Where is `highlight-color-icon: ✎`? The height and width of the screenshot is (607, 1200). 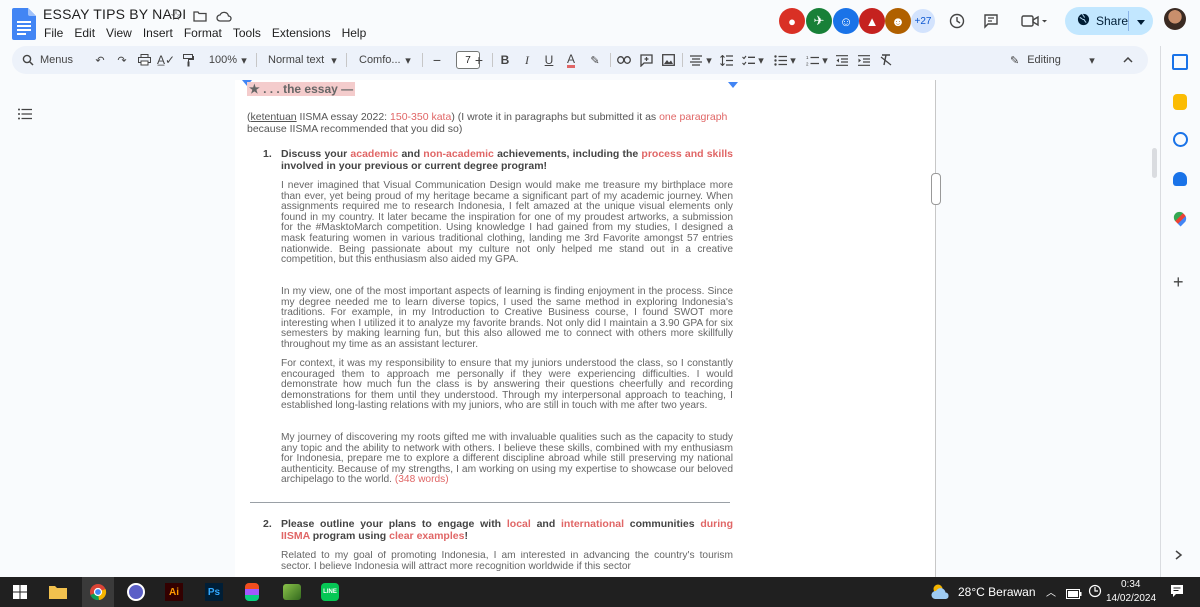 highlight-color-icon: ✎ is located at coordinates (595, 60).